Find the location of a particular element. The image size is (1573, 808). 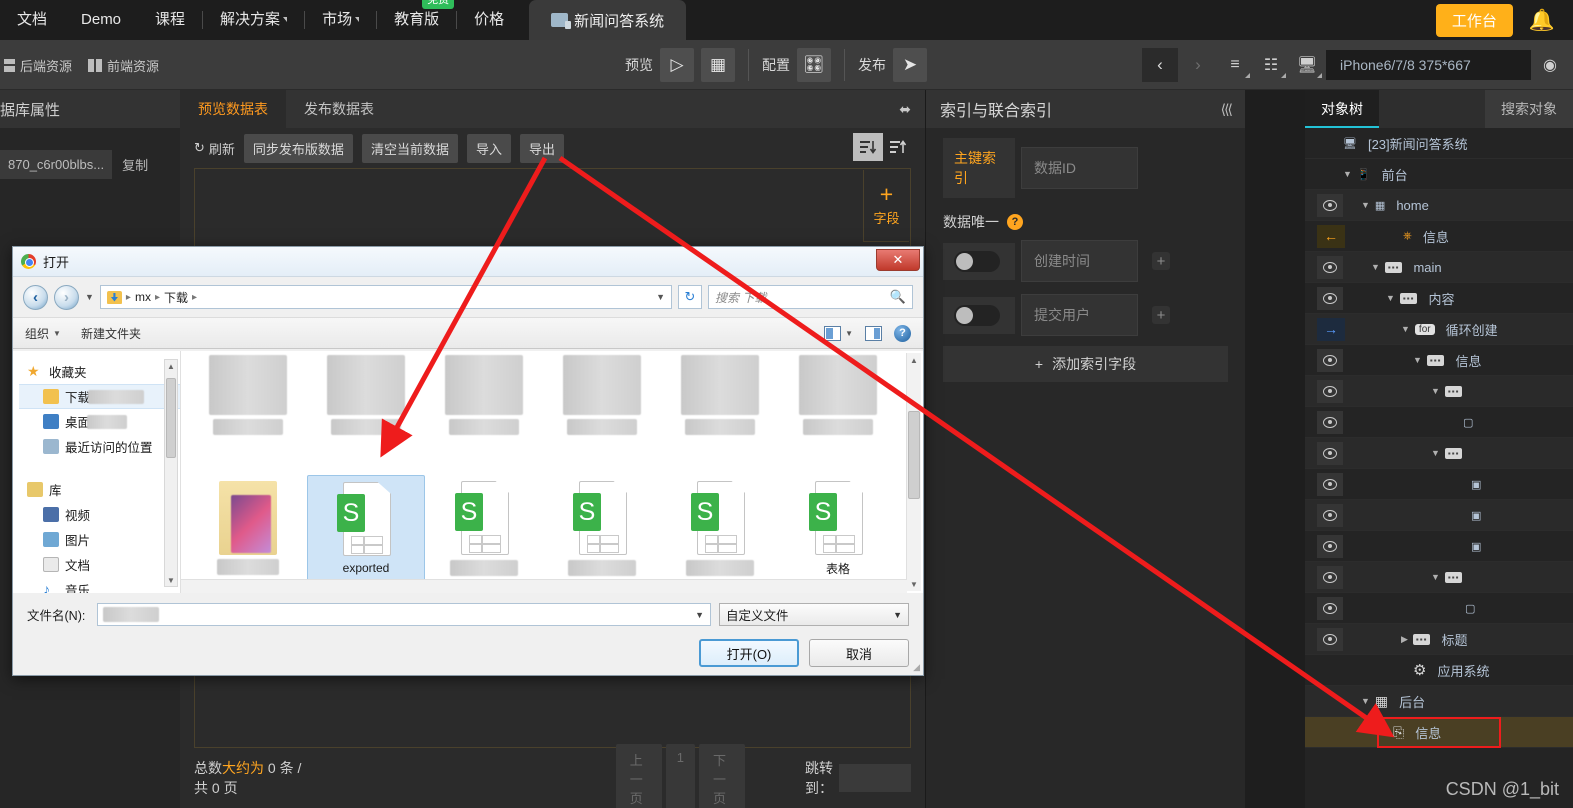

sort-ascending-icon is located at coordinates (898, 147).